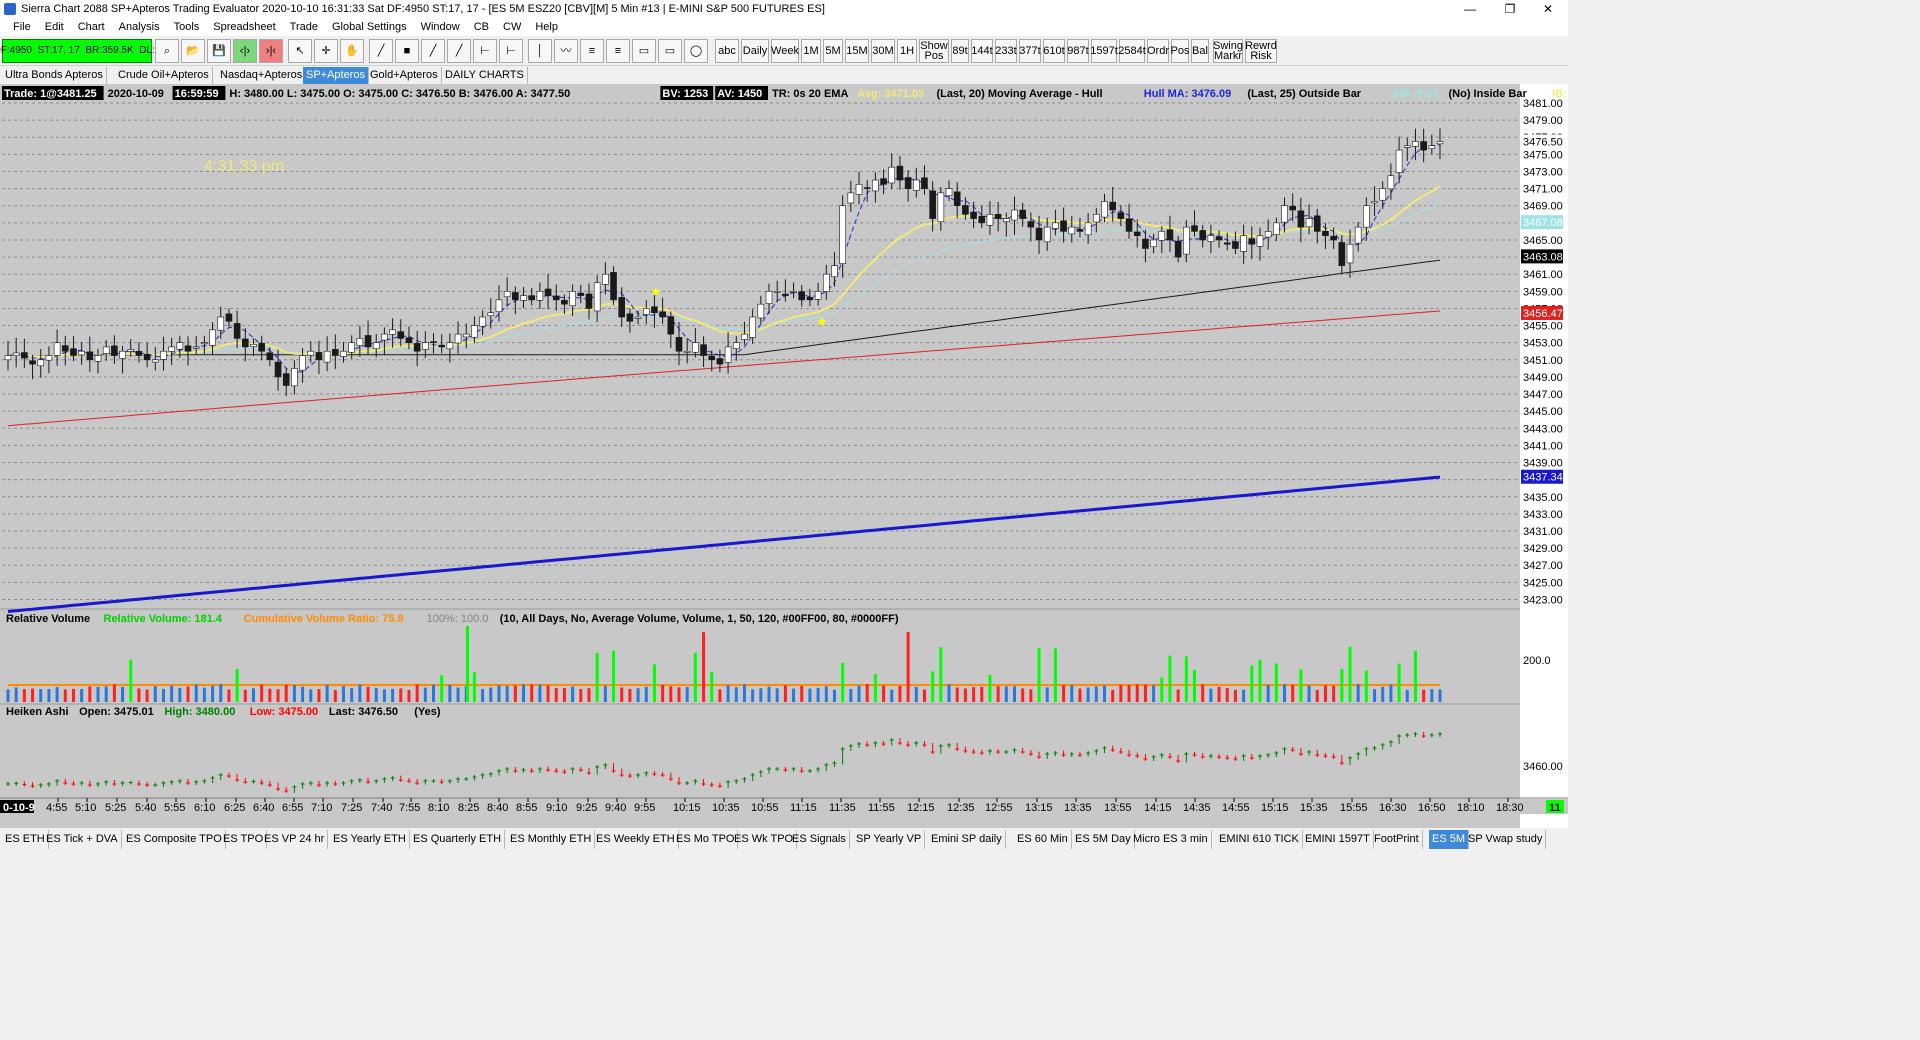 This screenshot has height=1040, width=1920. I want to click on tab-es-monthly-eth: ES Monthly ETH, so click(551, 839).